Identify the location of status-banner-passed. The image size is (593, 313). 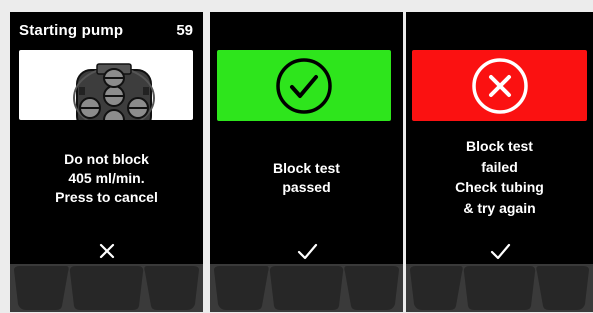
(304, 85).